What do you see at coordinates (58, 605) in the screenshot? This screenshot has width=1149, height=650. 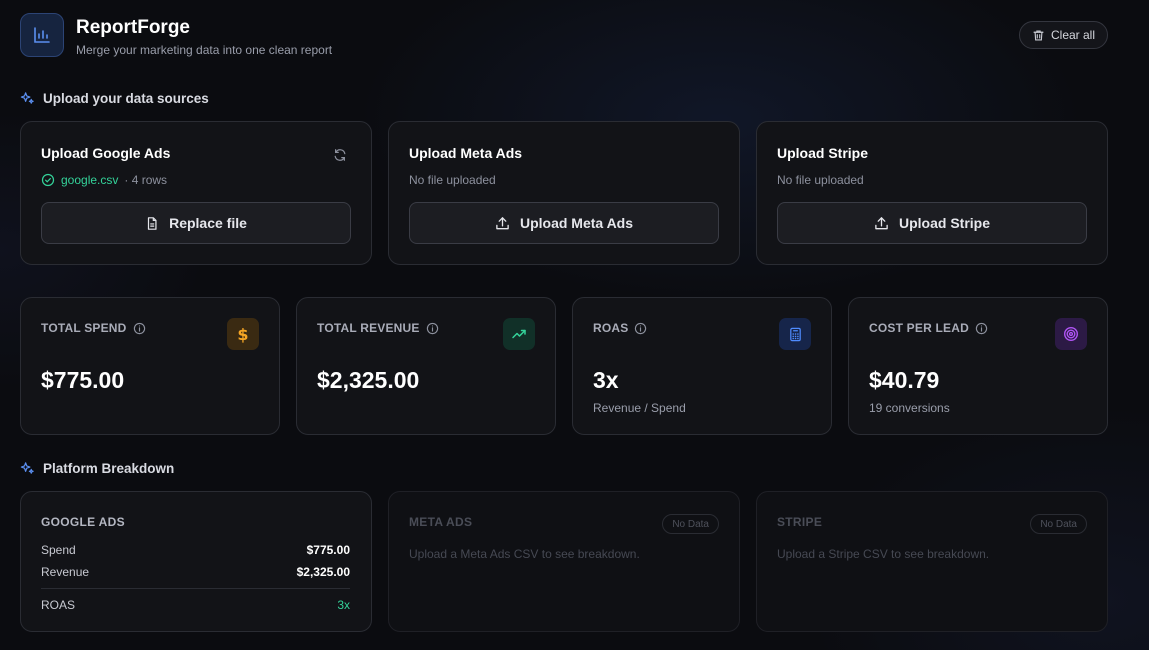 I see `row-label: ROAS` at bounding box center [58, 605].